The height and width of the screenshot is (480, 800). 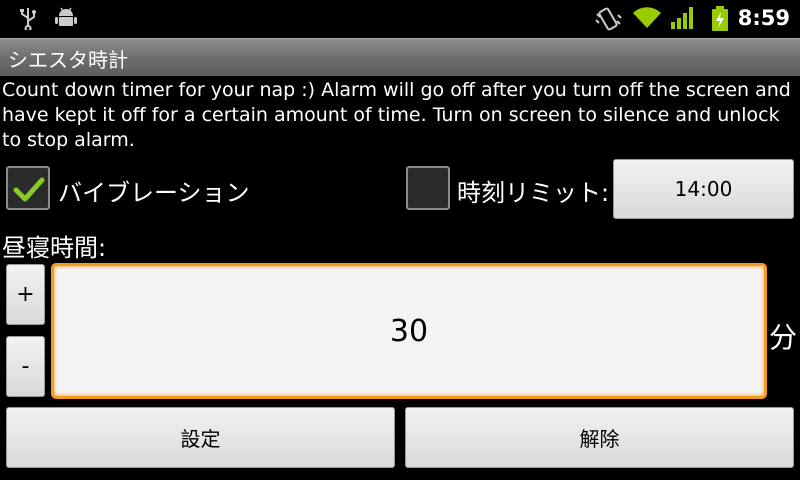 I want to click on wifi-icon, so click(x=647, y=20).